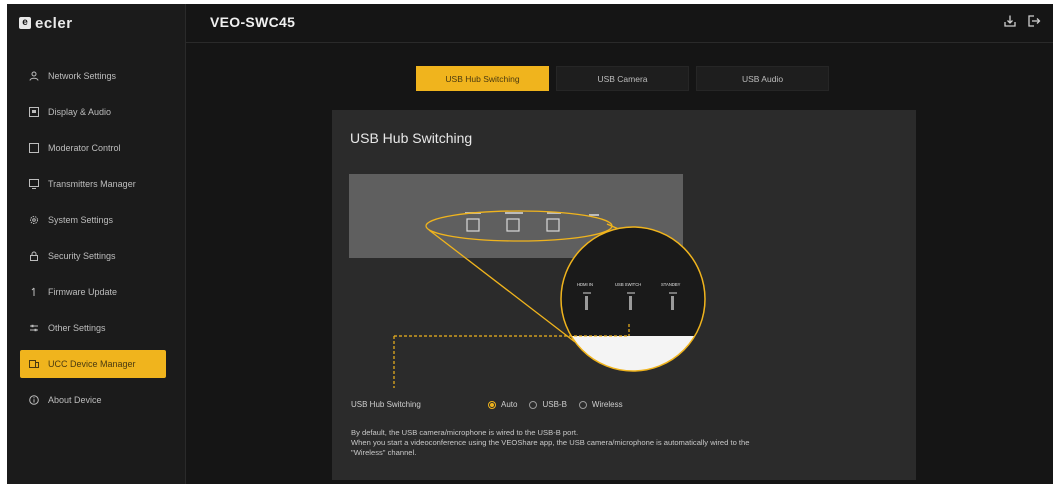 This screenshot has width=1057, height=487. I want to click on sidebar-item-label: Other Settings, so click(77, 328).